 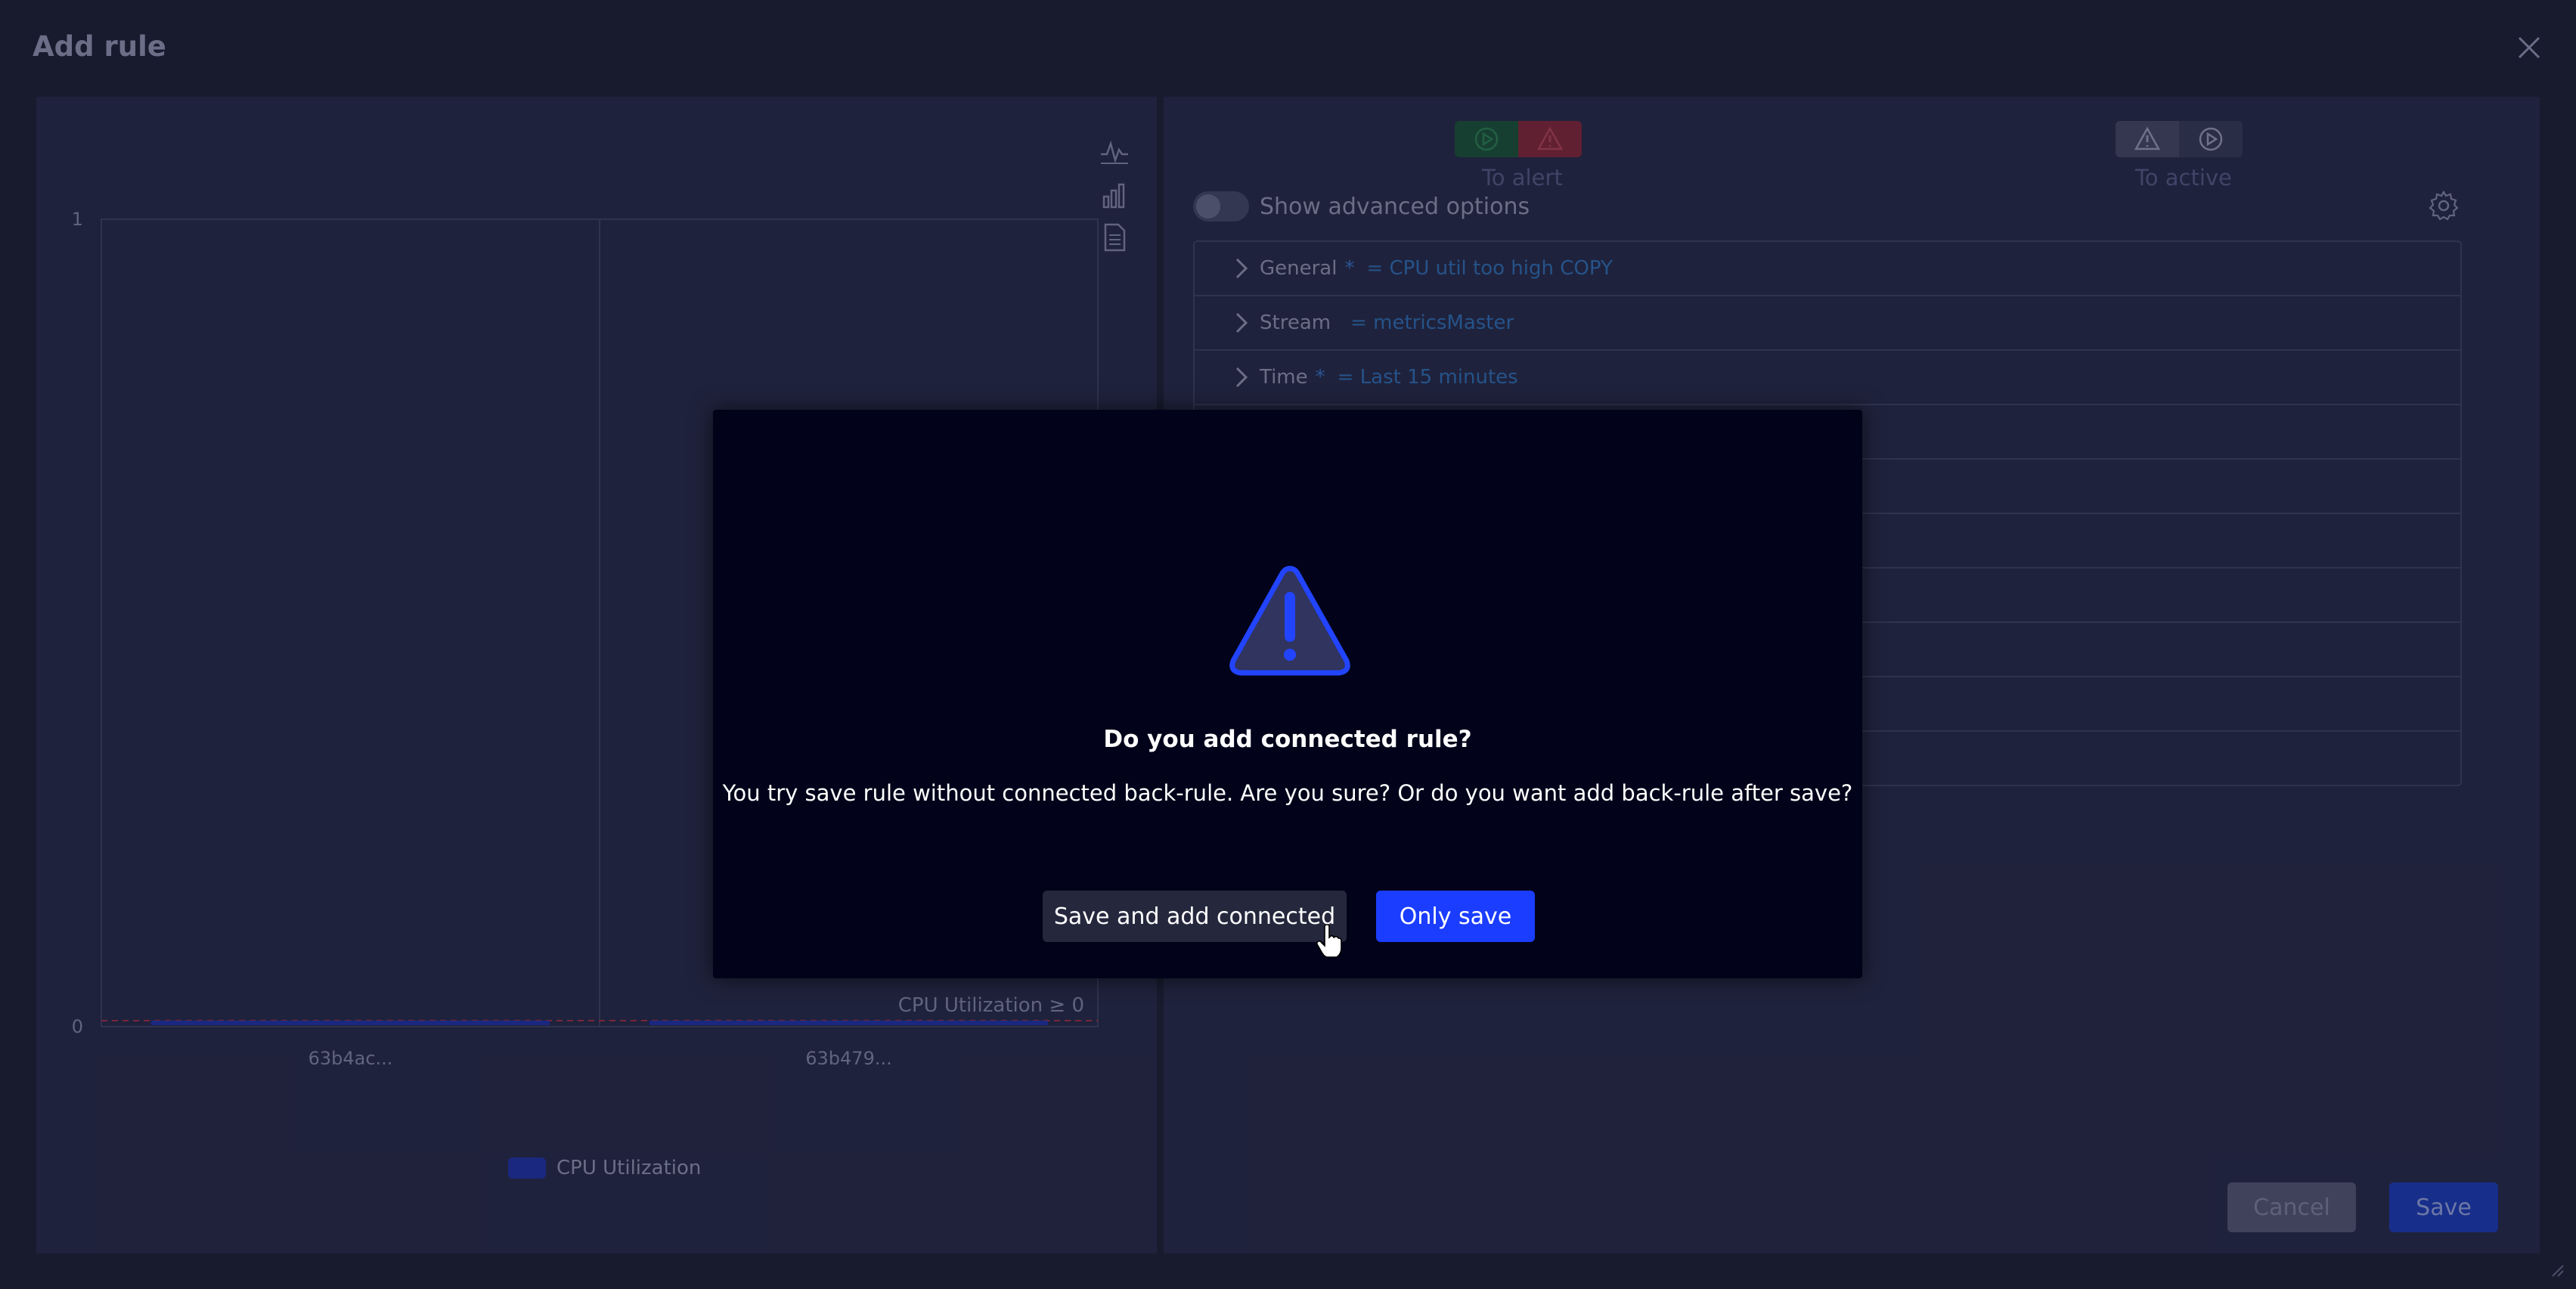 I want to click on save-and-add-connected-button: Save and add connected, so click(x=1195, y=916).